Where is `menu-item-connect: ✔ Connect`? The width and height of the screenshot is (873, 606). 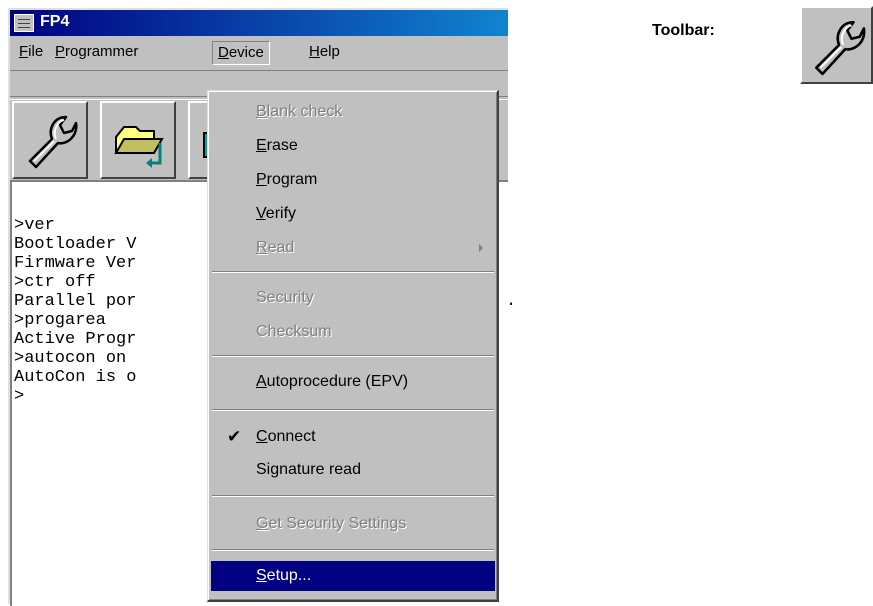
menu-item-connect: ✔ Connect is located at coordinates (353, 437).